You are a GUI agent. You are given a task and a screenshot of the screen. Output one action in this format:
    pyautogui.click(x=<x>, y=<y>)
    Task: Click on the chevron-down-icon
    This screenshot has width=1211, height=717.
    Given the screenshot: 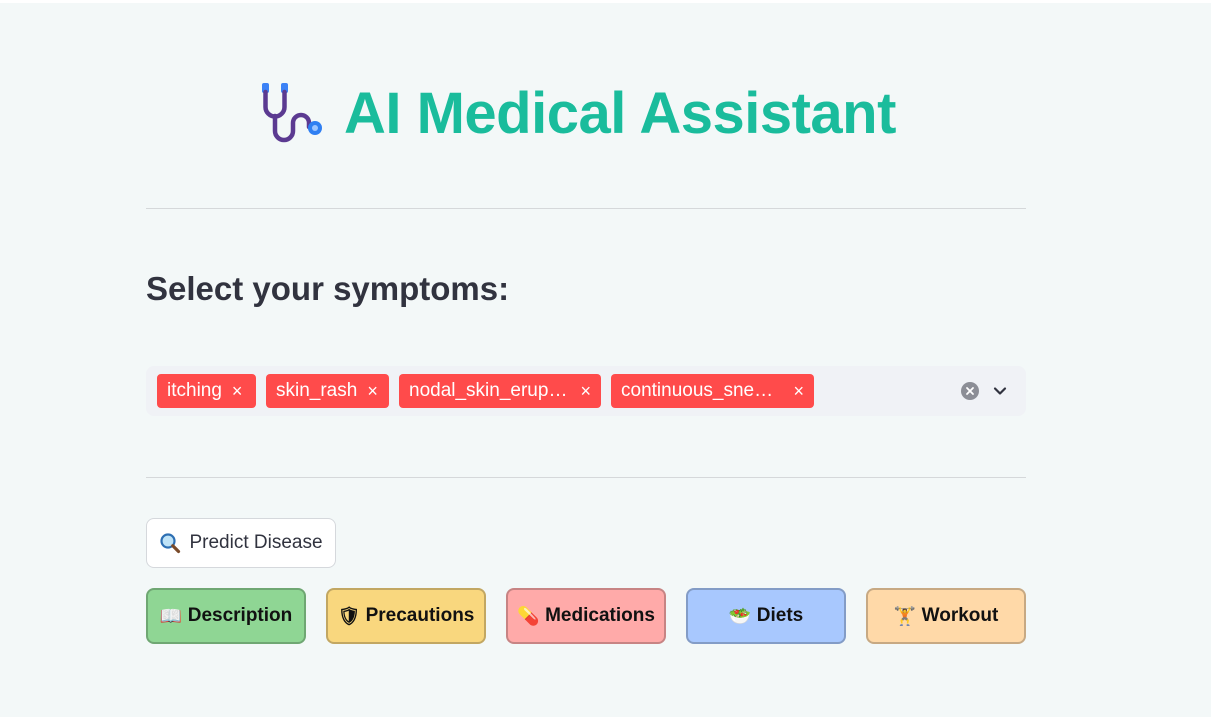 What is the action you would take?
    pyautogui.click(x=1000, y=391)
    